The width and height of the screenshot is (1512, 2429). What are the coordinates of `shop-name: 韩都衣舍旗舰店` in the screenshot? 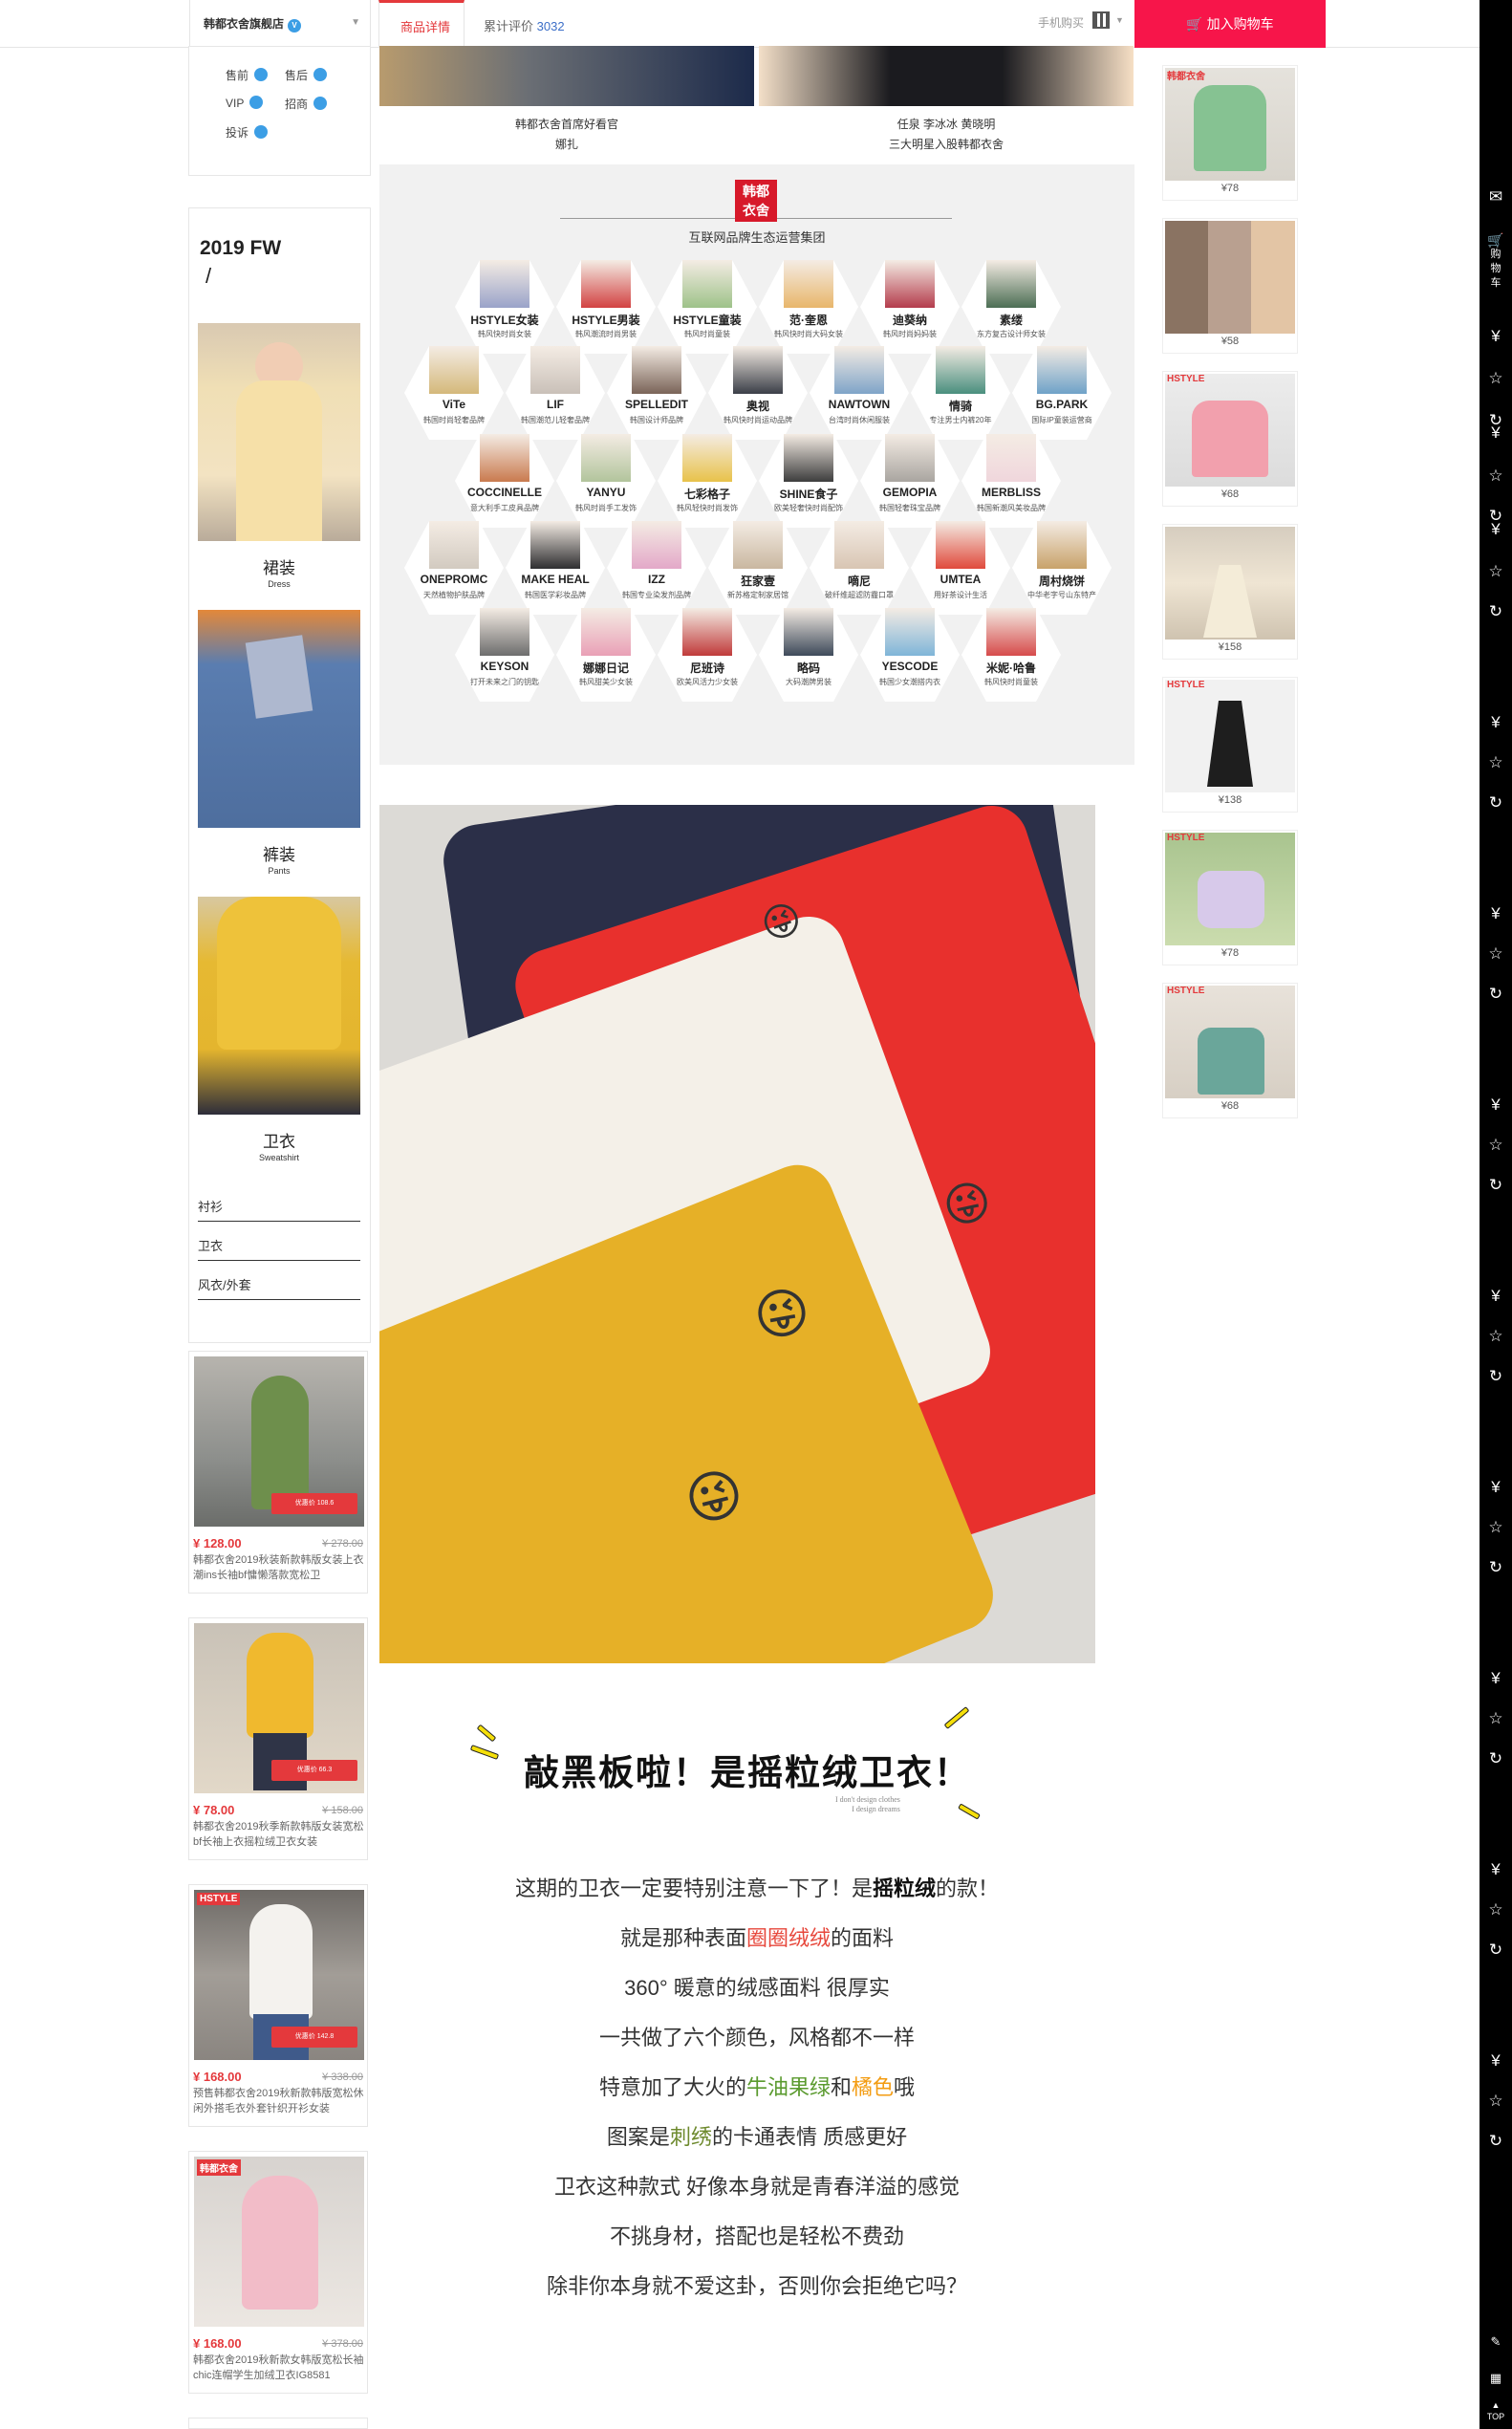 It's located at (244, 24).